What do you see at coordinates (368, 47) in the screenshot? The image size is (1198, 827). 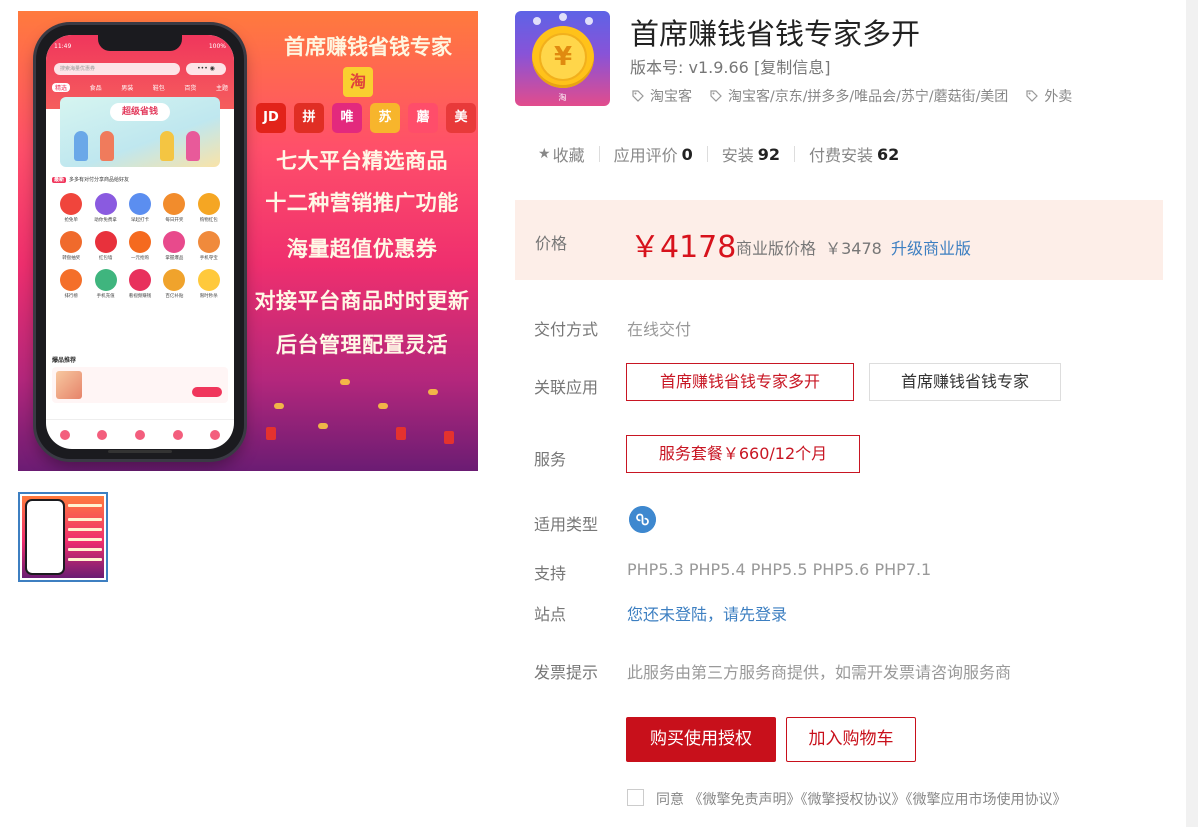 I see `hero-title: 首席赚钱省钱专家` at bounding box center [368, 47].